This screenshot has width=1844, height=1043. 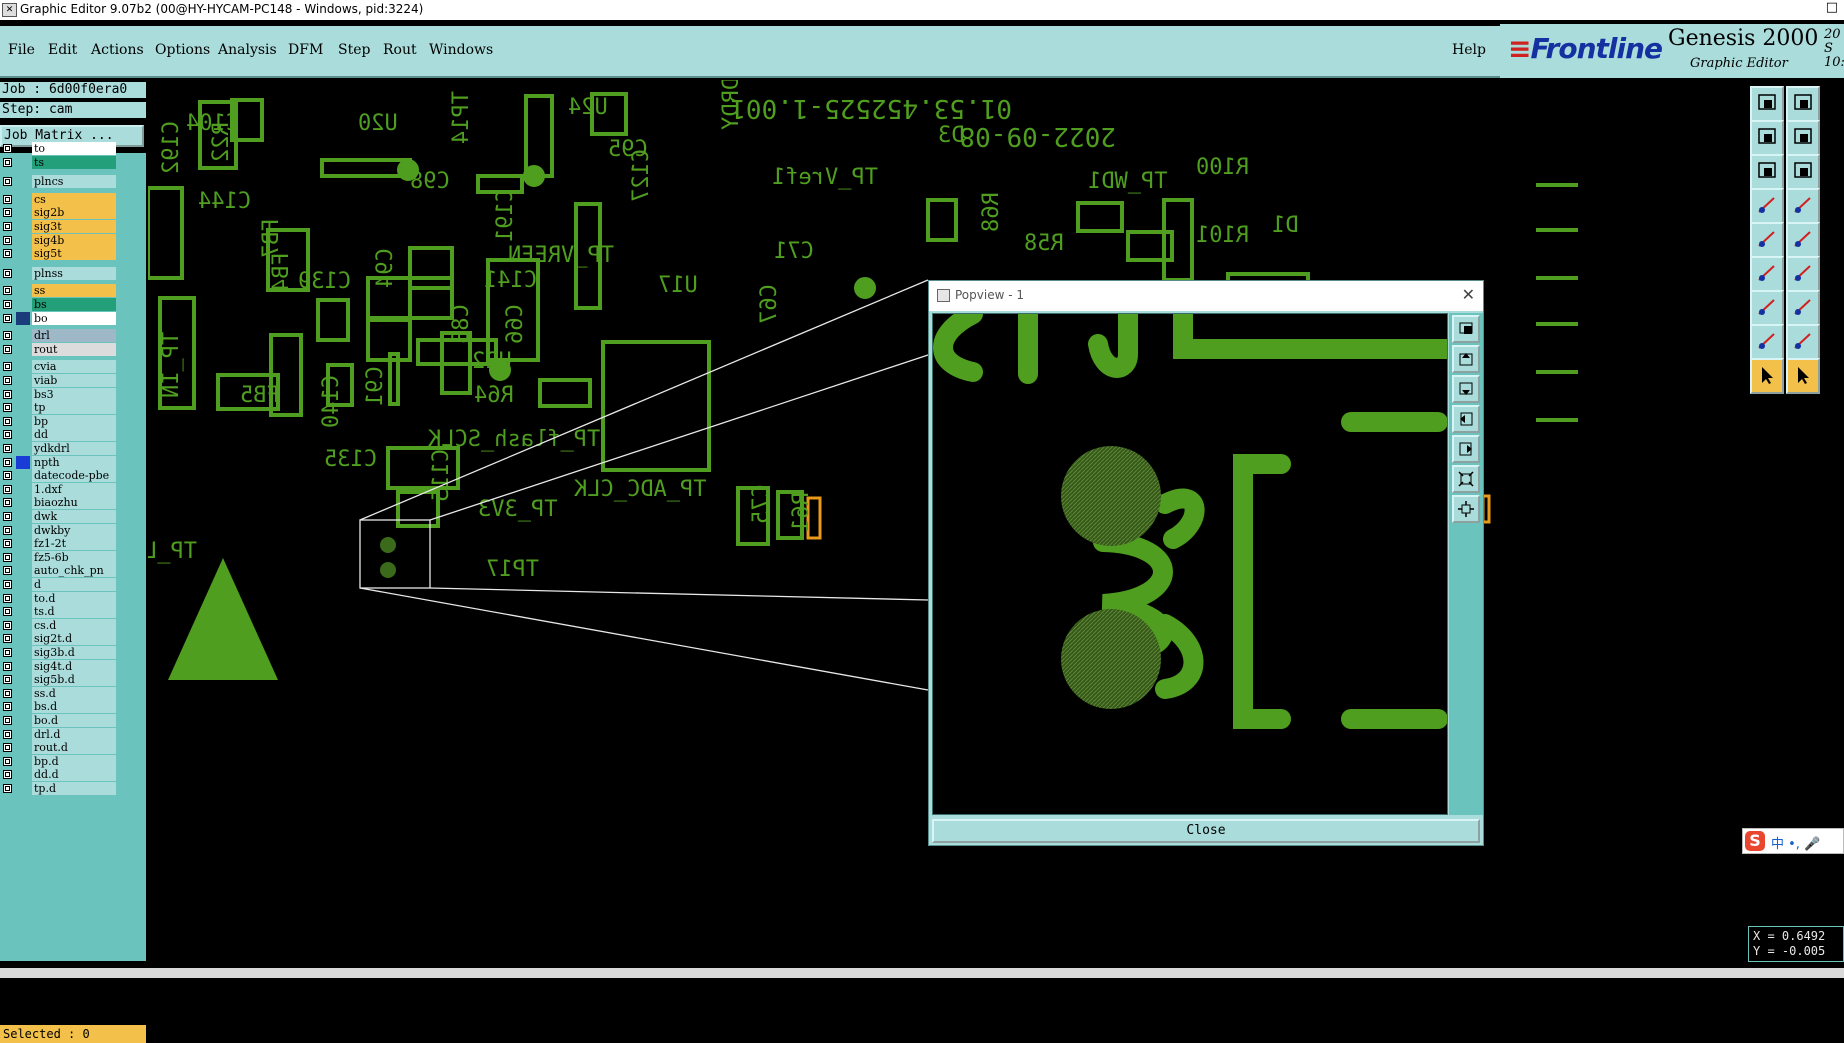 I want to click on layer-row: drl, so click(x=60, y=336).